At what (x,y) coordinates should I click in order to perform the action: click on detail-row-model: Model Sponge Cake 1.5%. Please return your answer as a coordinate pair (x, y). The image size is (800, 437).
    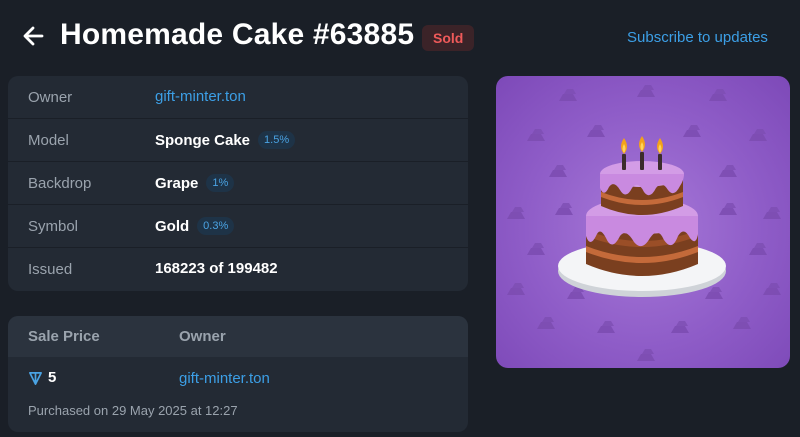
    Looking at the image, I should click on (238, 140).